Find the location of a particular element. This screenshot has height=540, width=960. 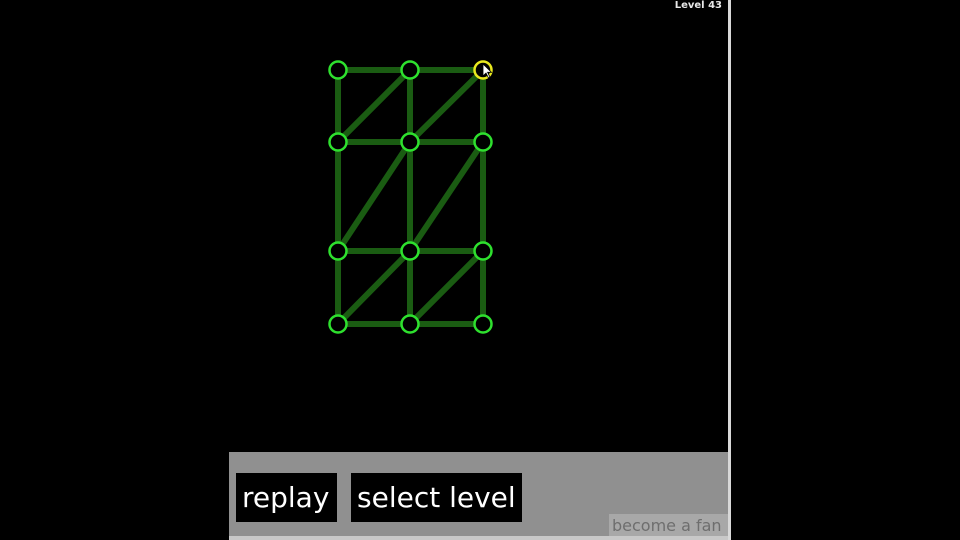

level-indicator: Level 43 is located at coordinates (698, 5).